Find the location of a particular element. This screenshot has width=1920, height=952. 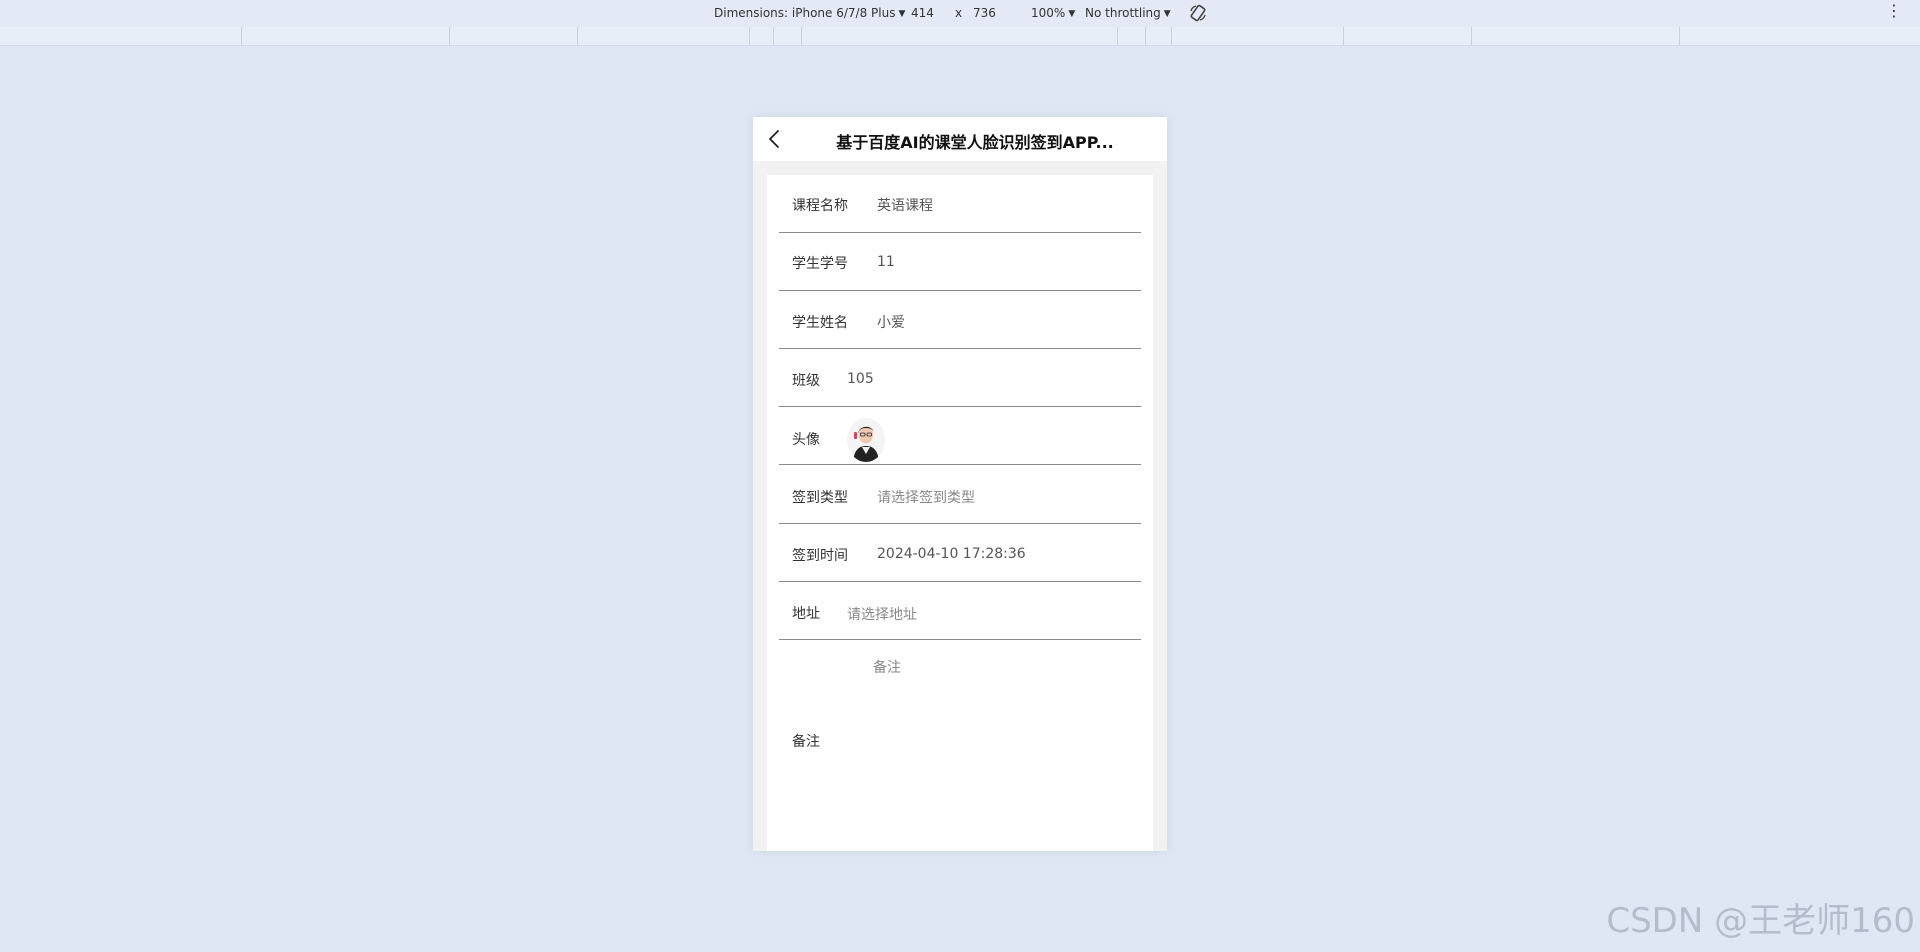

course-label: 课程名称 is located at coordinates (820, 206).